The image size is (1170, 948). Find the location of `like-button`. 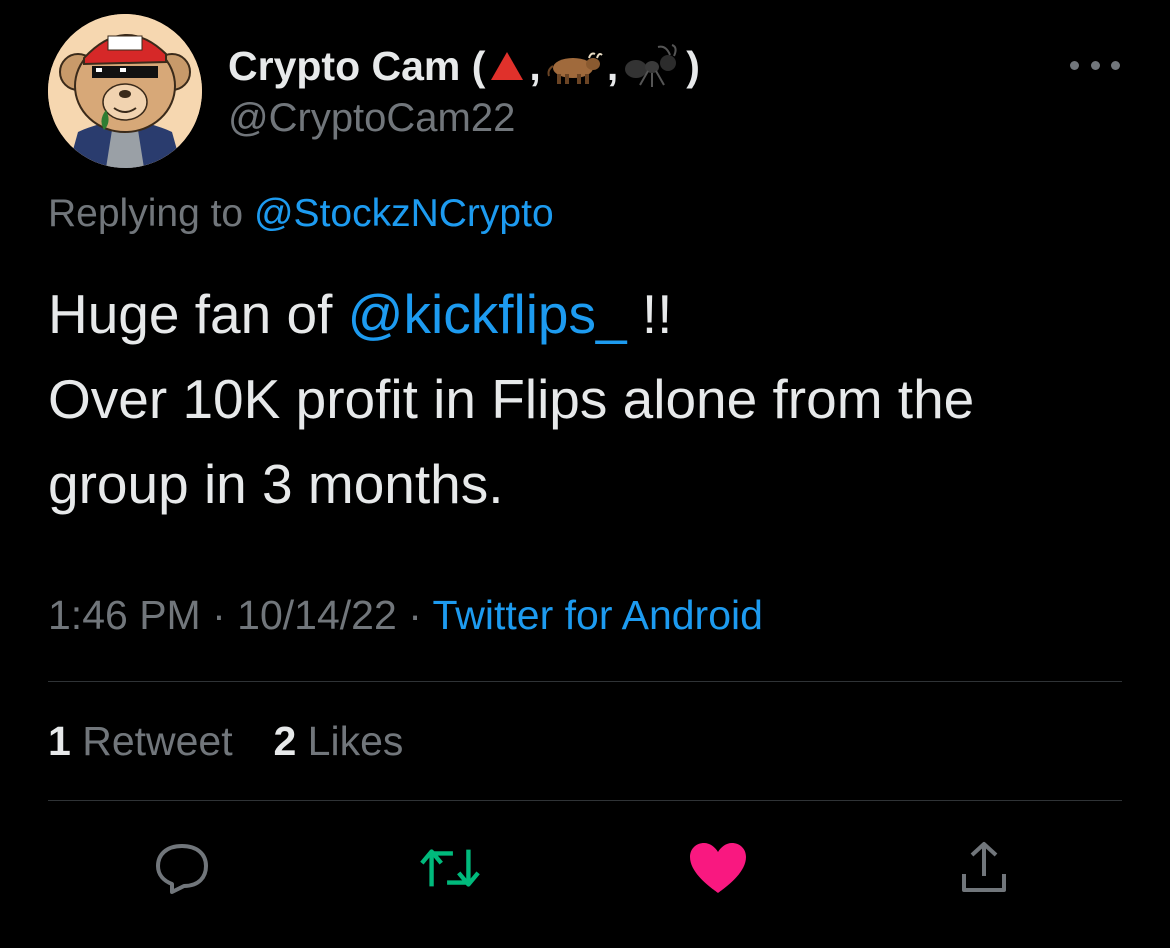

like-button is located at coordinates (718, 868).